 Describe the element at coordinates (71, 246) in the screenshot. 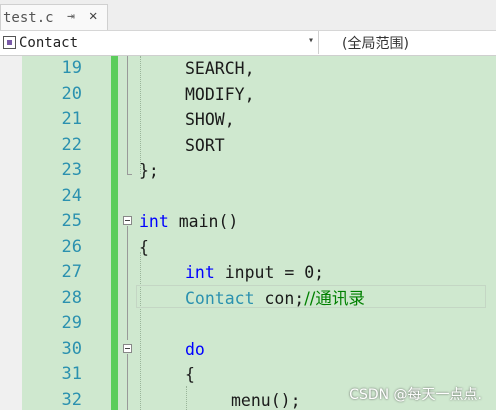

I see `line-number: 26` at that location.